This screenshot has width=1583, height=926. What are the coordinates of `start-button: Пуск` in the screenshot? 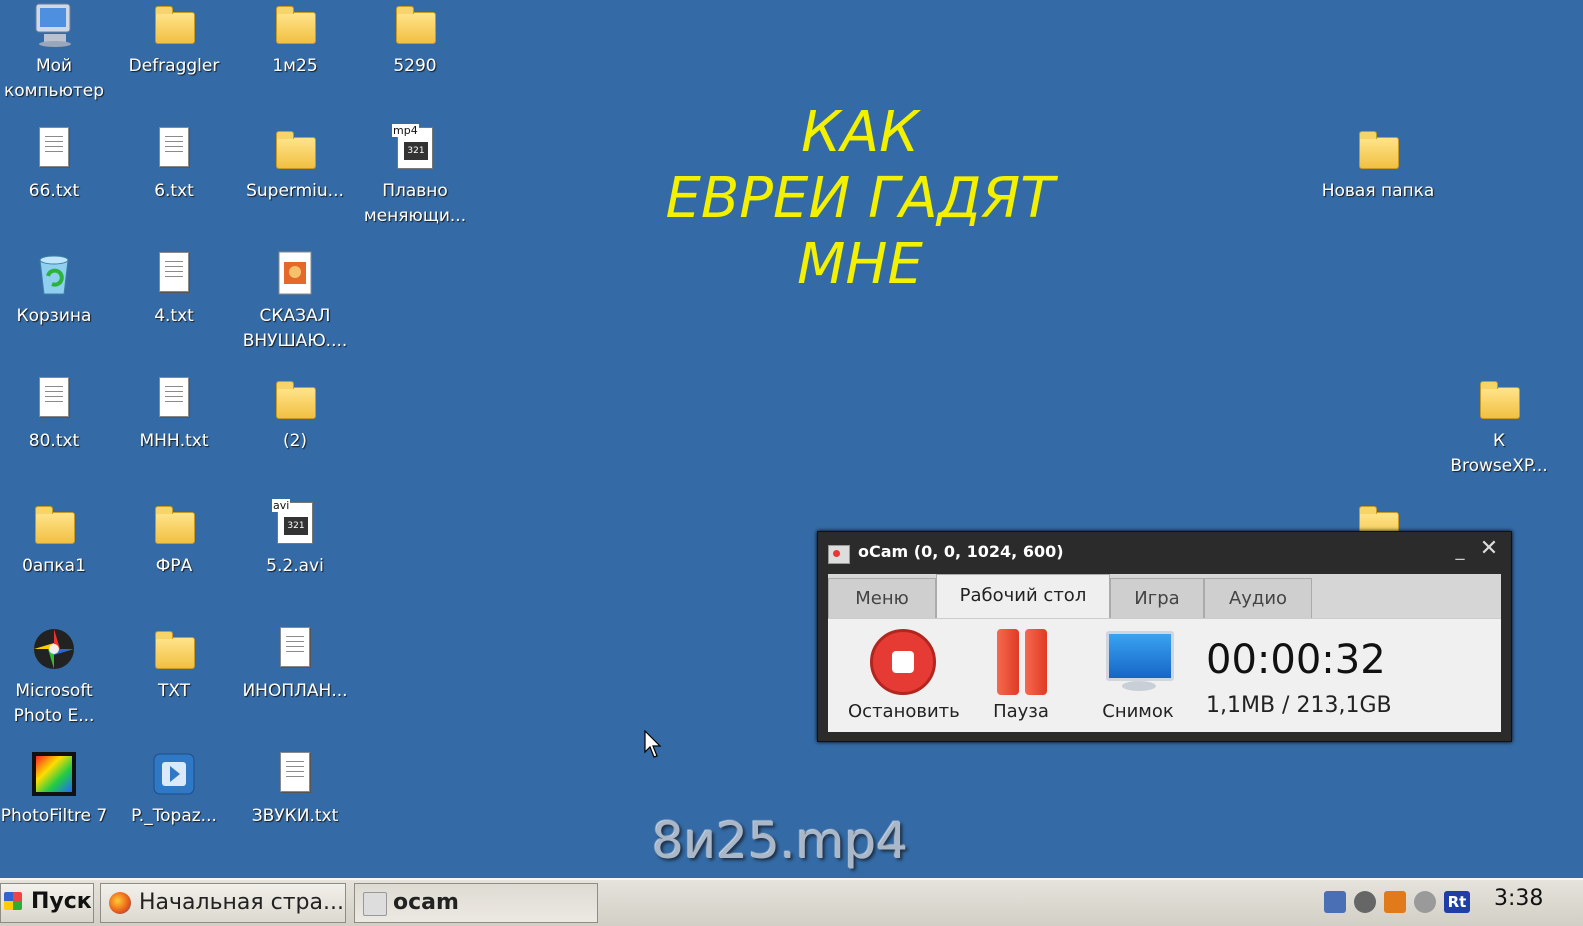 It's located at (47, 903).